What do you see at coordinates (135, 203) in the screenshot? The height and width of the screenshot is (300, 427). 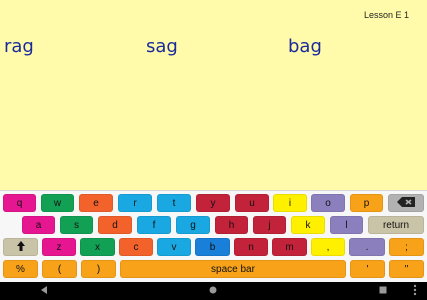 I see `key-r: r` at bounding box center [135, 203].